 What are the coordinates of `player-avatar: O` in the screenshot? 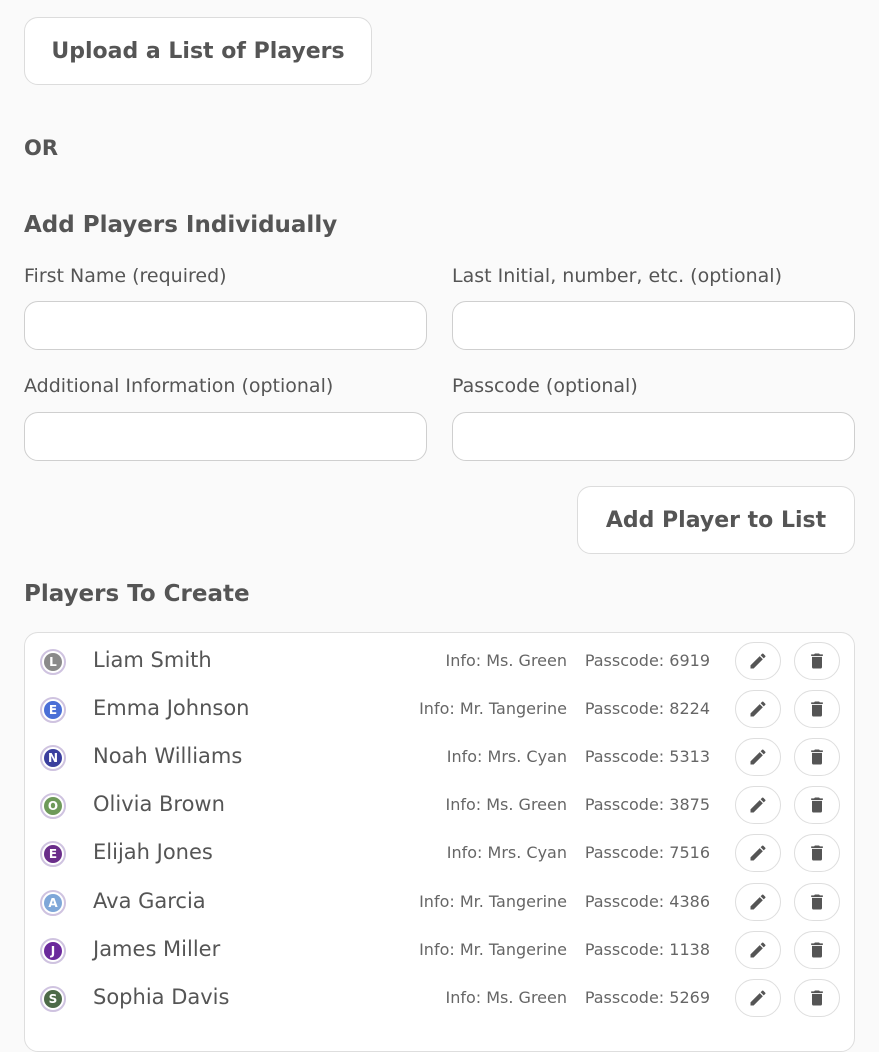 It's located at (53, 806).